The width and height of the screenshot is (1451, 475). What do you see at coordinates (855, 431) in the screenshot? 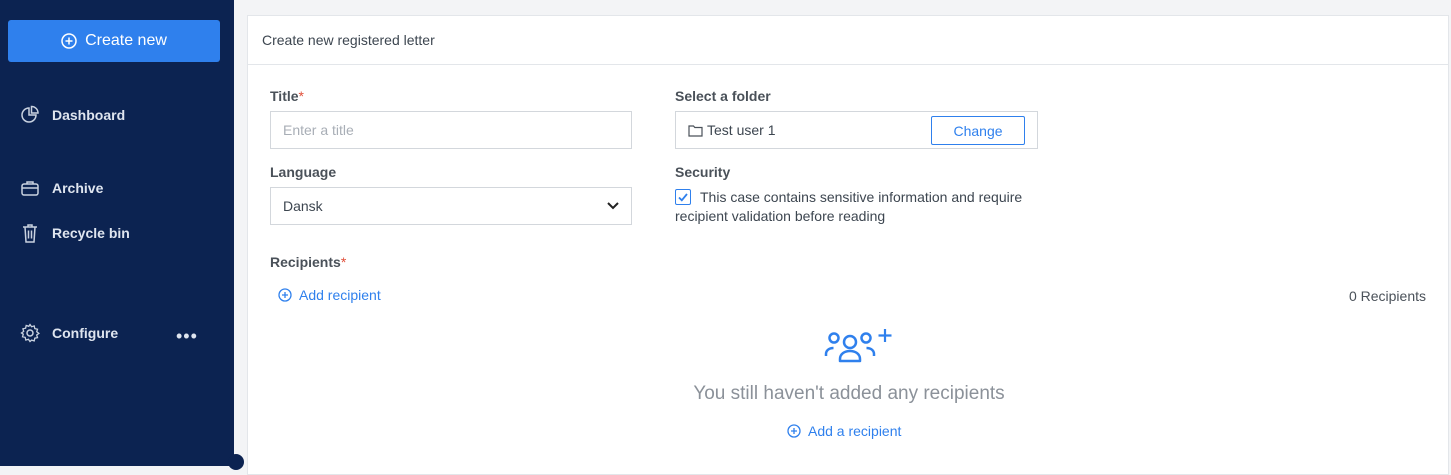
I see `add-a-recipient-label: Add a recipient` at bounding box center [855, 431].